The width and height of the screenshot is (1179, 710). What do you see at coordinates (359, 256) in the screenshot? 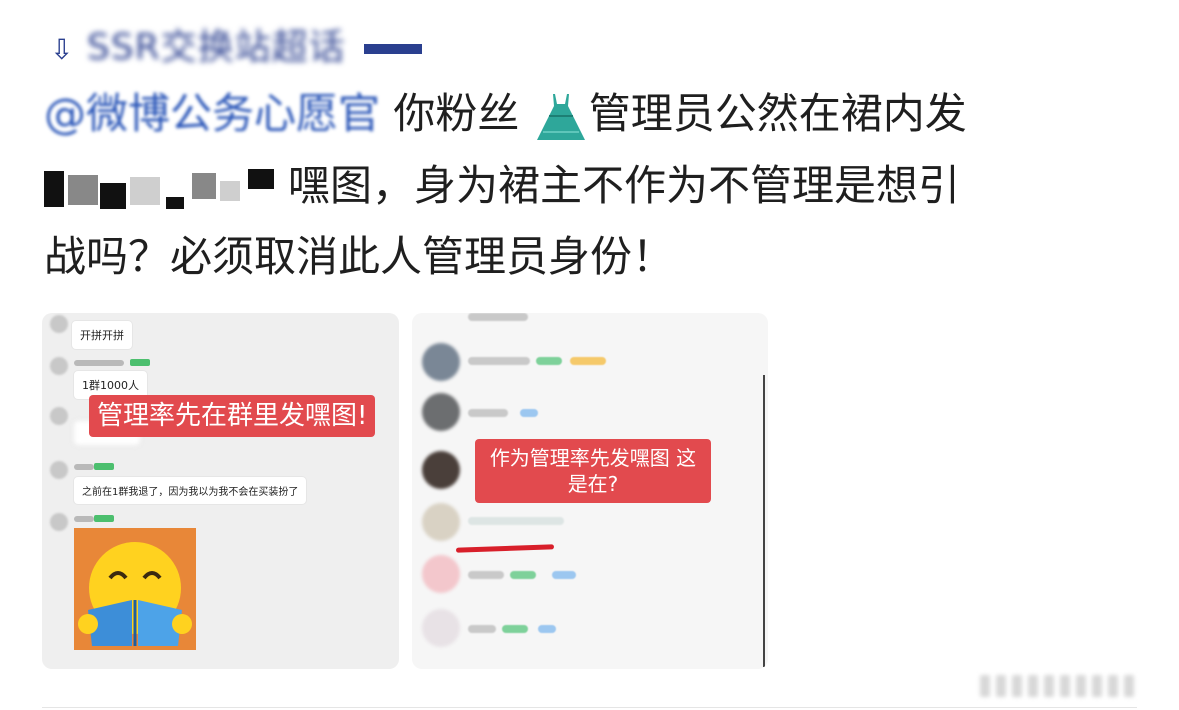
I see `post-text-line-3: 战吗？必须取消此人管理员身份！` at bounding box center [359, 256].